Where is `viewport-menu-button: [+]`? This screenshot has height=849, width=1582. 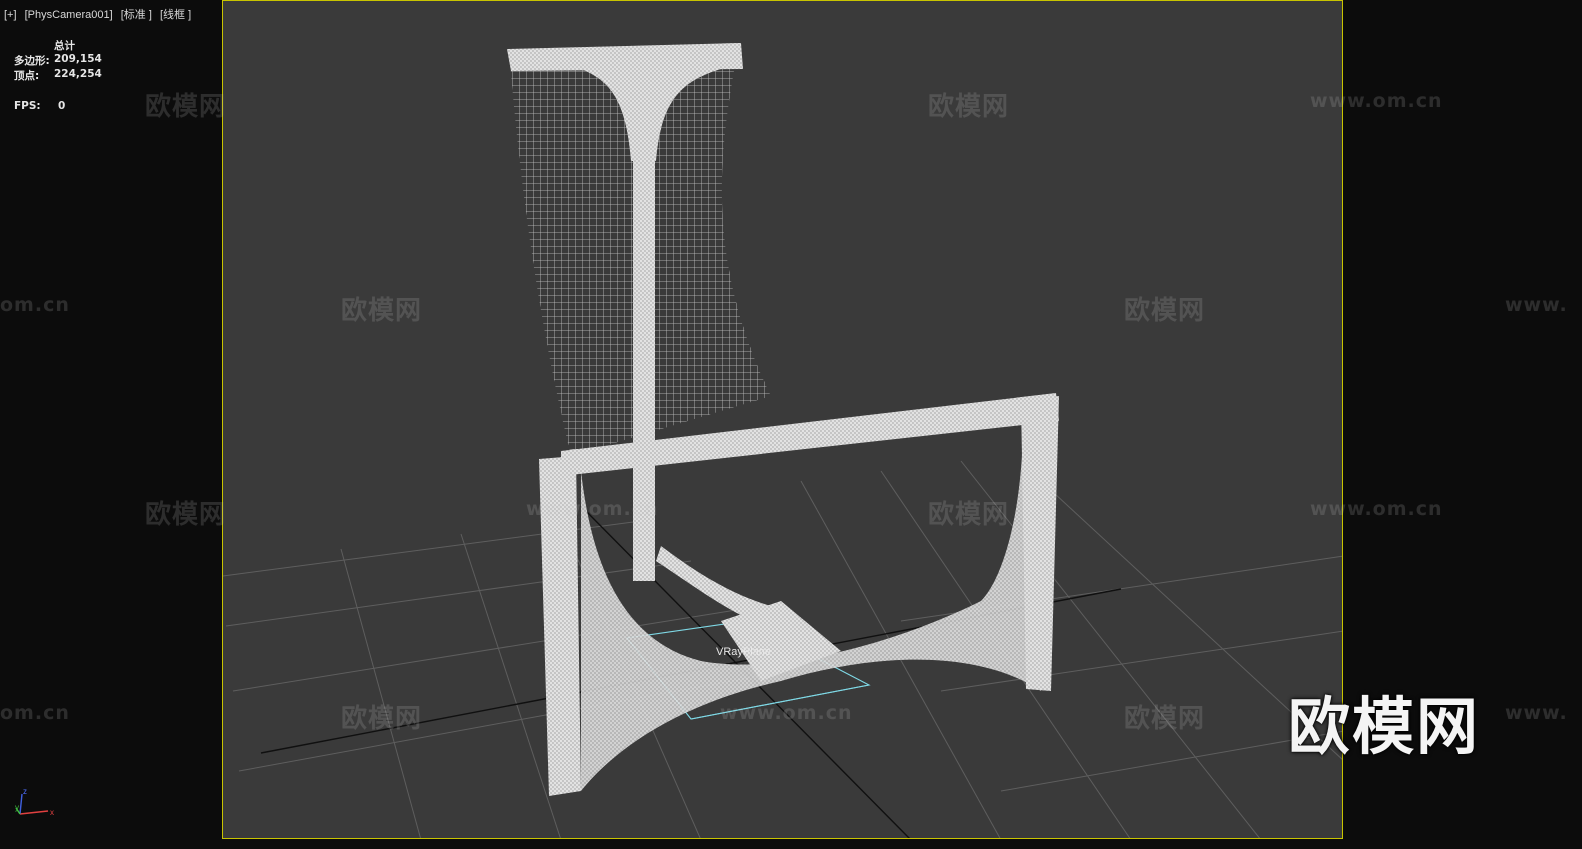
viewport-menu-button: [+] is located at coordinates (10, 15).